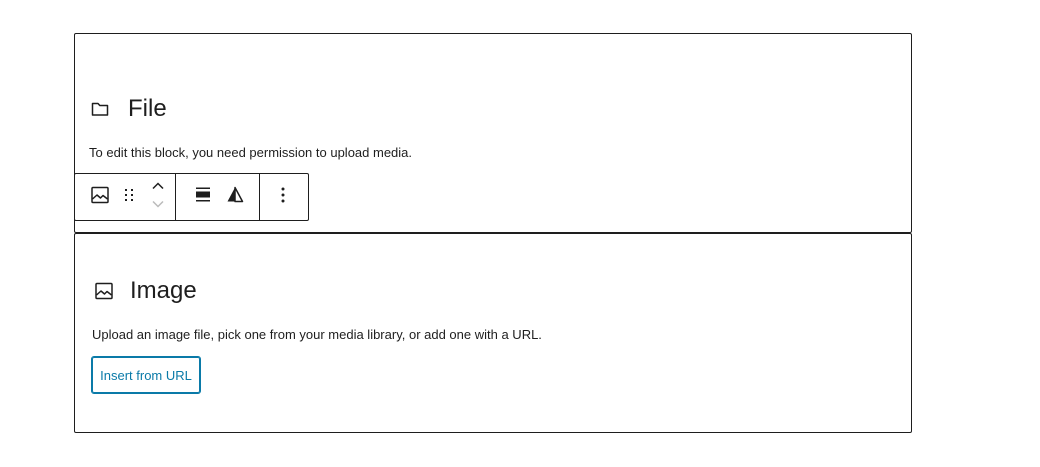 The height and width of the screenshot is (467, 1040). I want to click on chevron-down-icon, so click(158, 205).